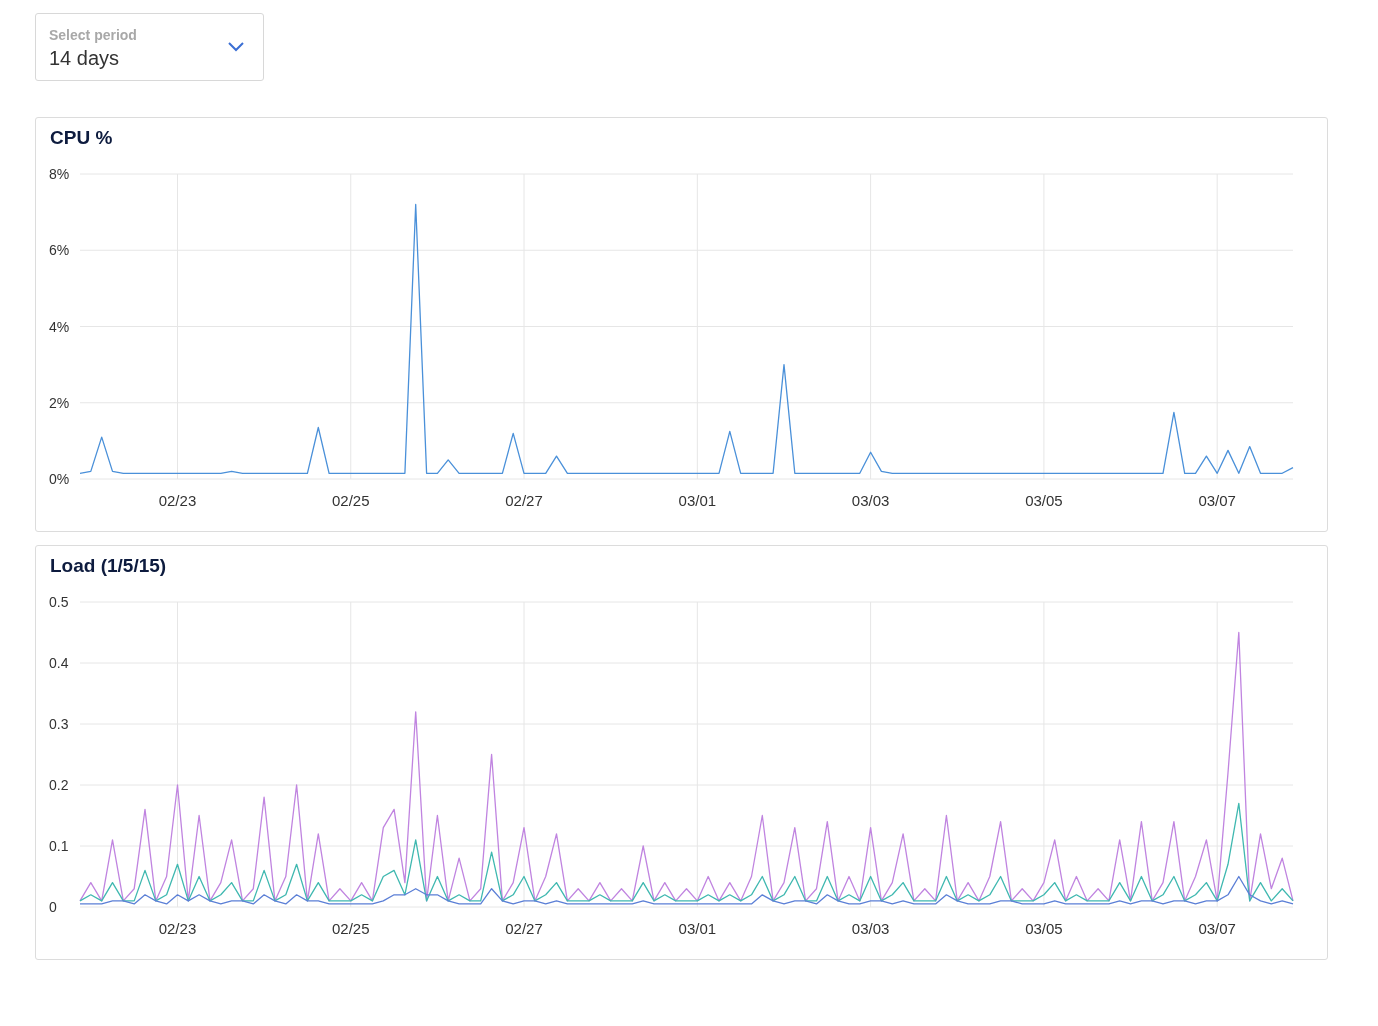 The width and height of the screenshot is (1378, 1026). I want to click on y-axis-label: 0, so click(53, 907).